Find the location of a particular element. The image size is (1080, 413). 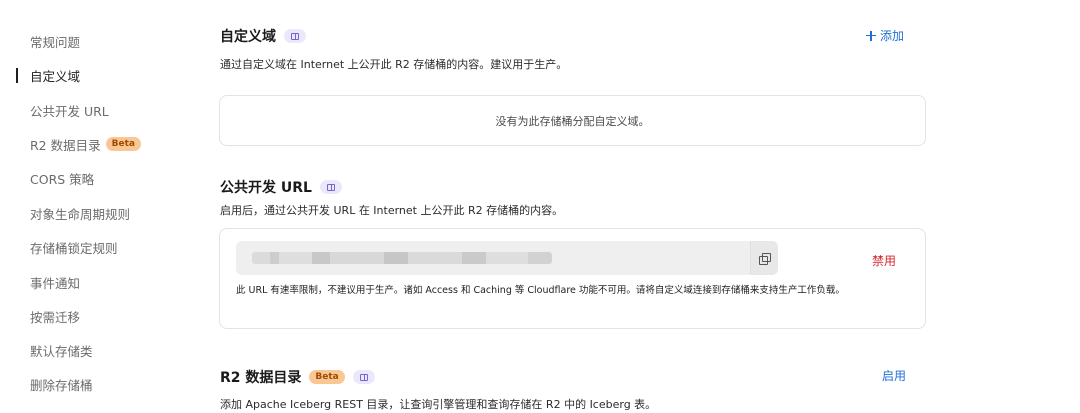

sidebar-item-label: 自定义域 is located at coordinates (55, 76).